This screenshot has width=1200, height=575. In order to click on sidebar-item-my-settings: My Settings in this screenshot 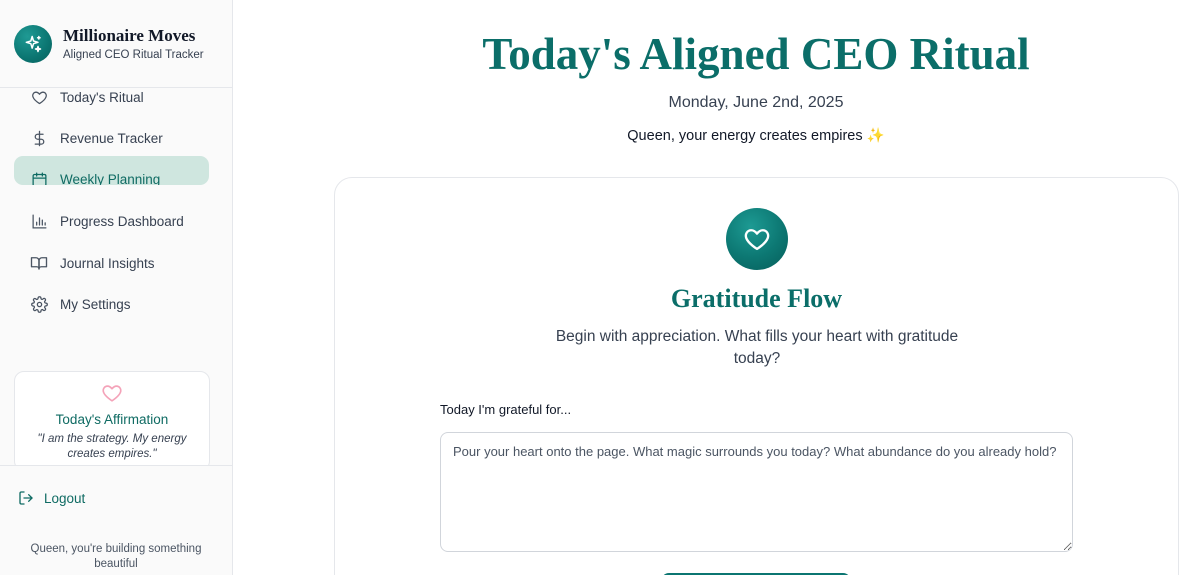, I will do `click(111, 304)`.